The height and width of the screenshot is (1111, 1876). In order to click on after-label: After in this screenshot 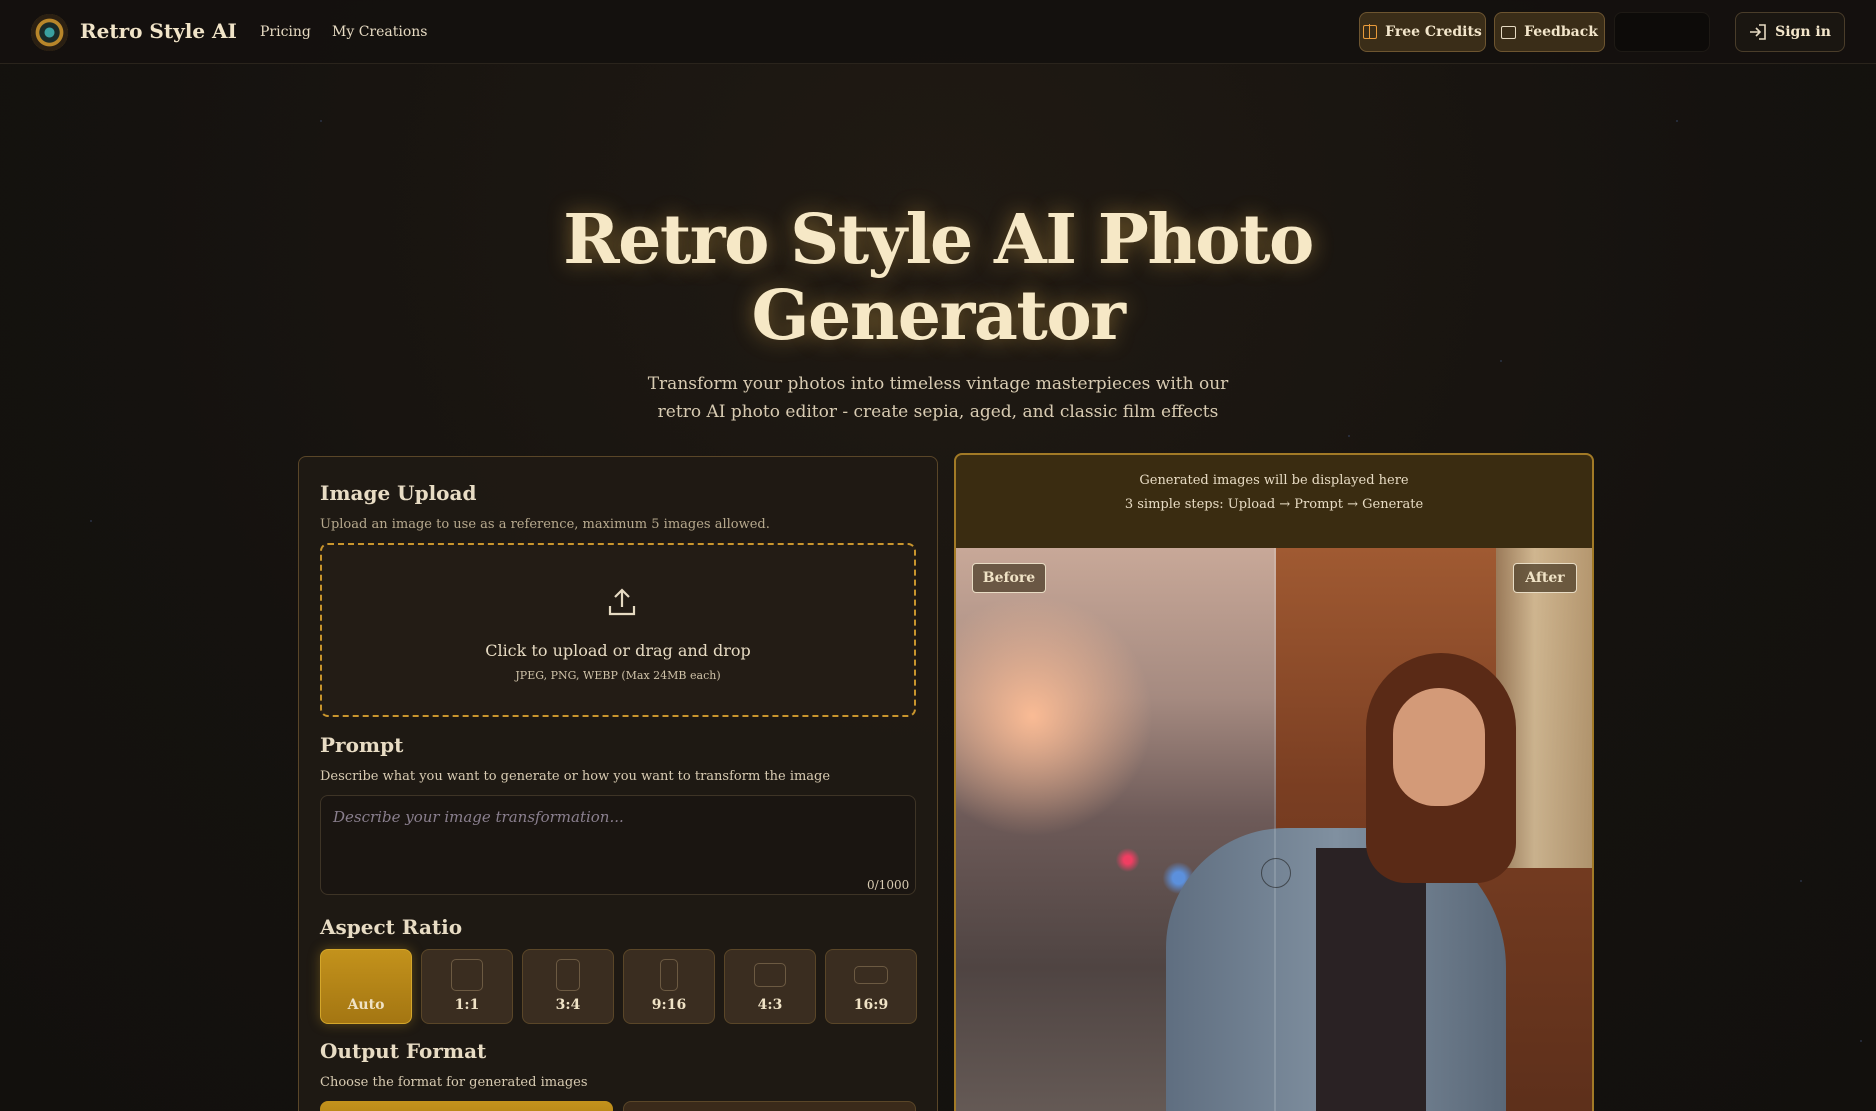, I will do `click(1545, 578)`.